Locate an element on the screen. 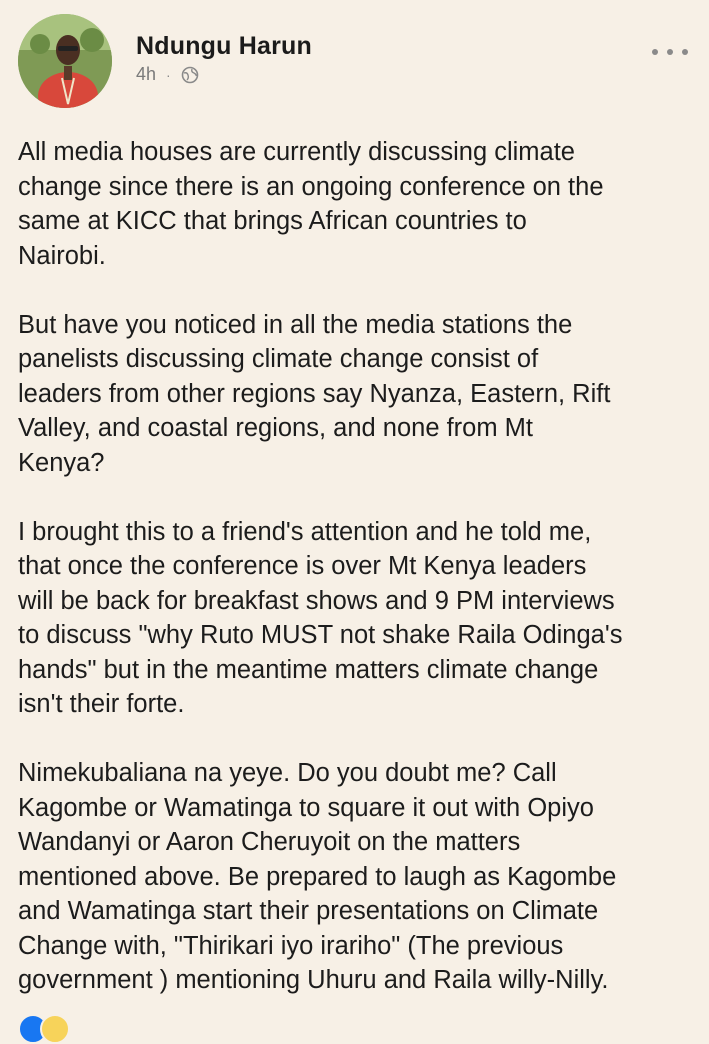  post-meta: 4h · is located at coordinates (167, 74).